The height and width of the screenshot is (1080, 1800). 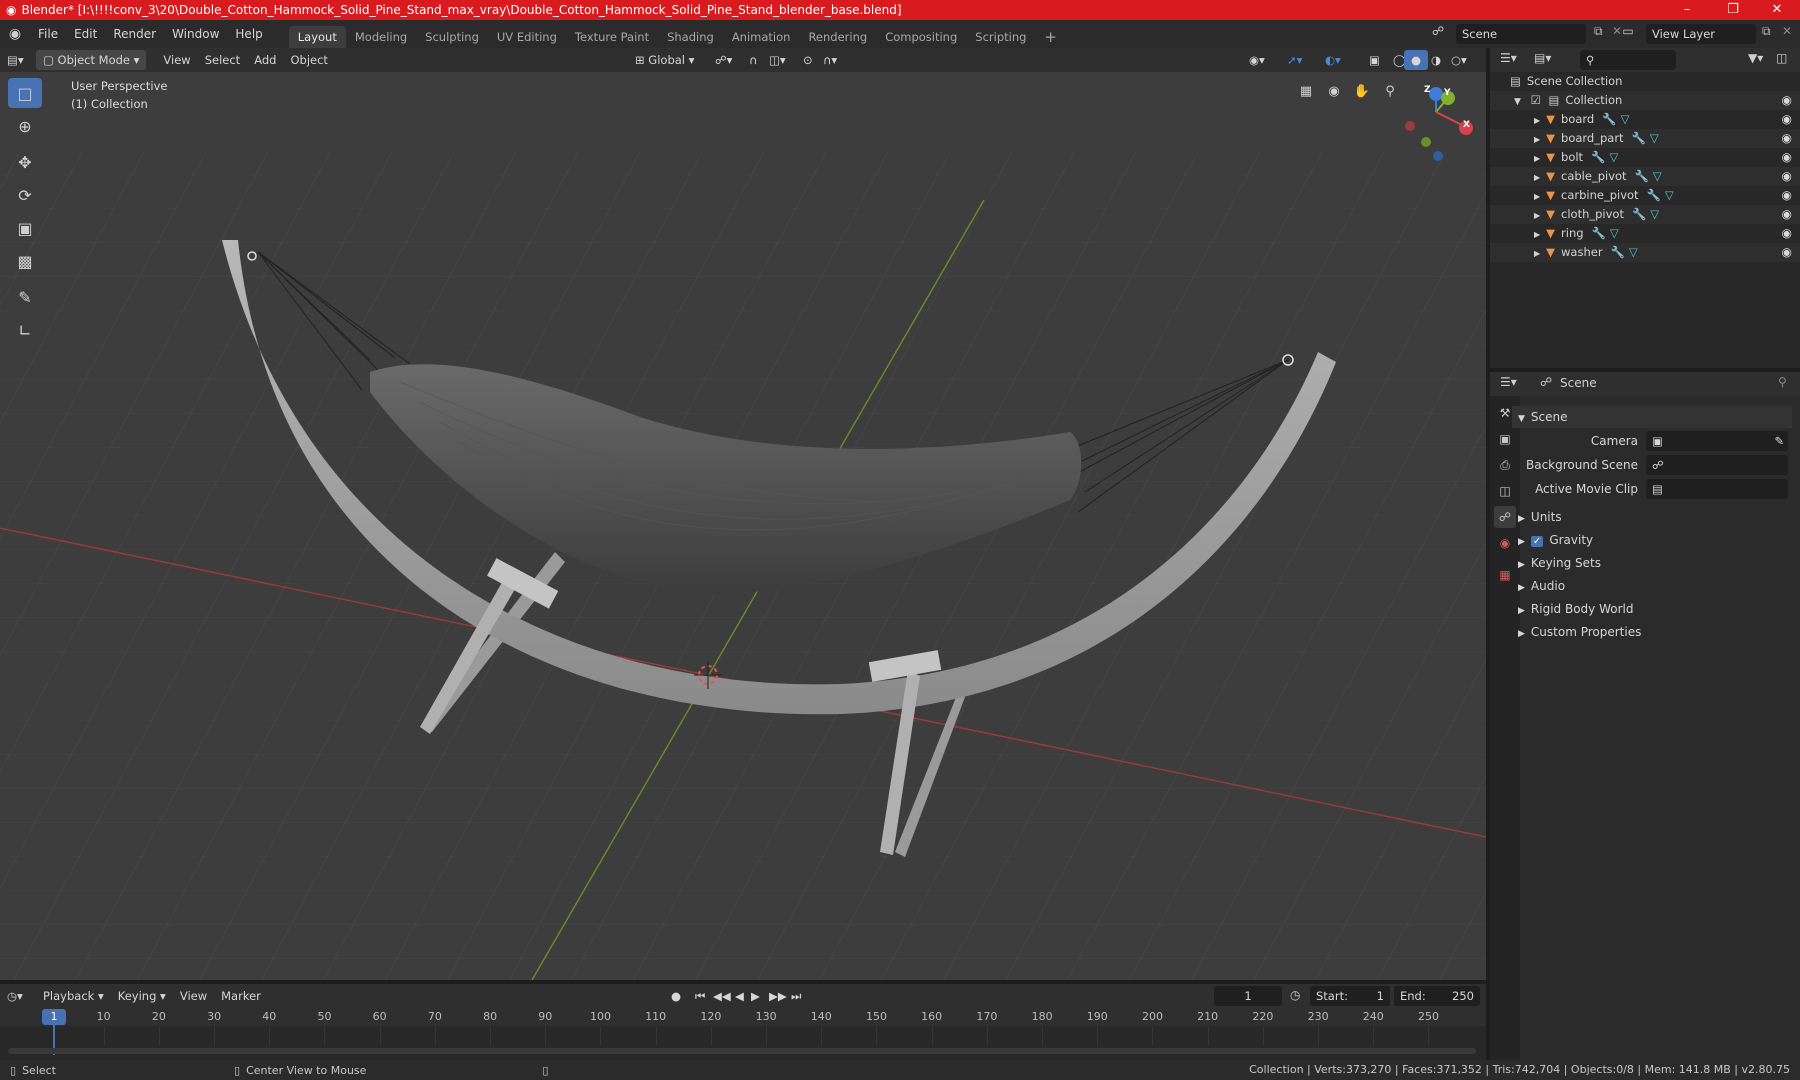 I want to click on timeline-editor-type-icon: ◷▾, so click(x=18, y=996).